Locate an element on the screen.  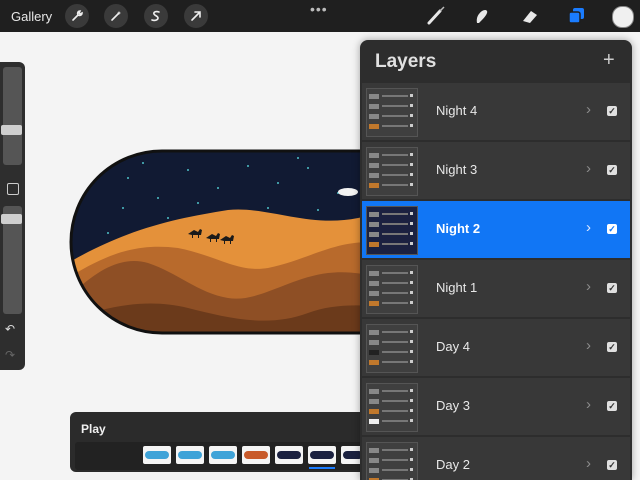
brush-size-slider is located at coordinates (11, 116).